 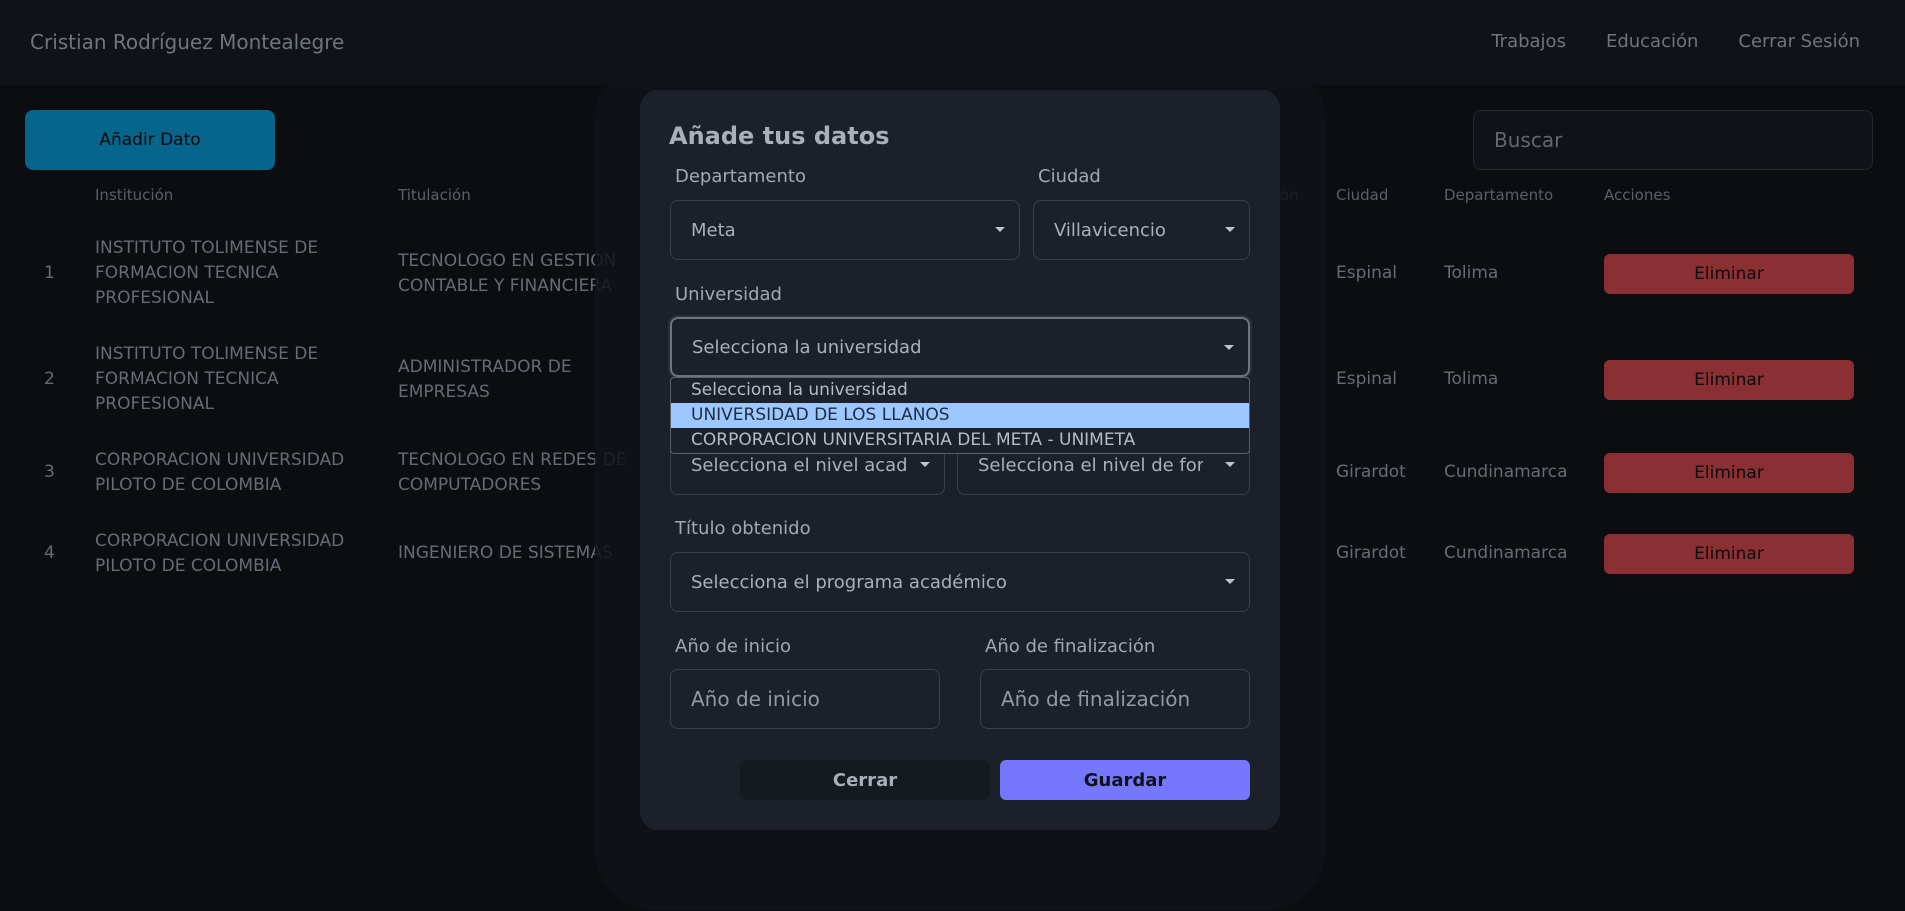 I want to click on departamento-label: Departamento, so click(x=740, y=176).